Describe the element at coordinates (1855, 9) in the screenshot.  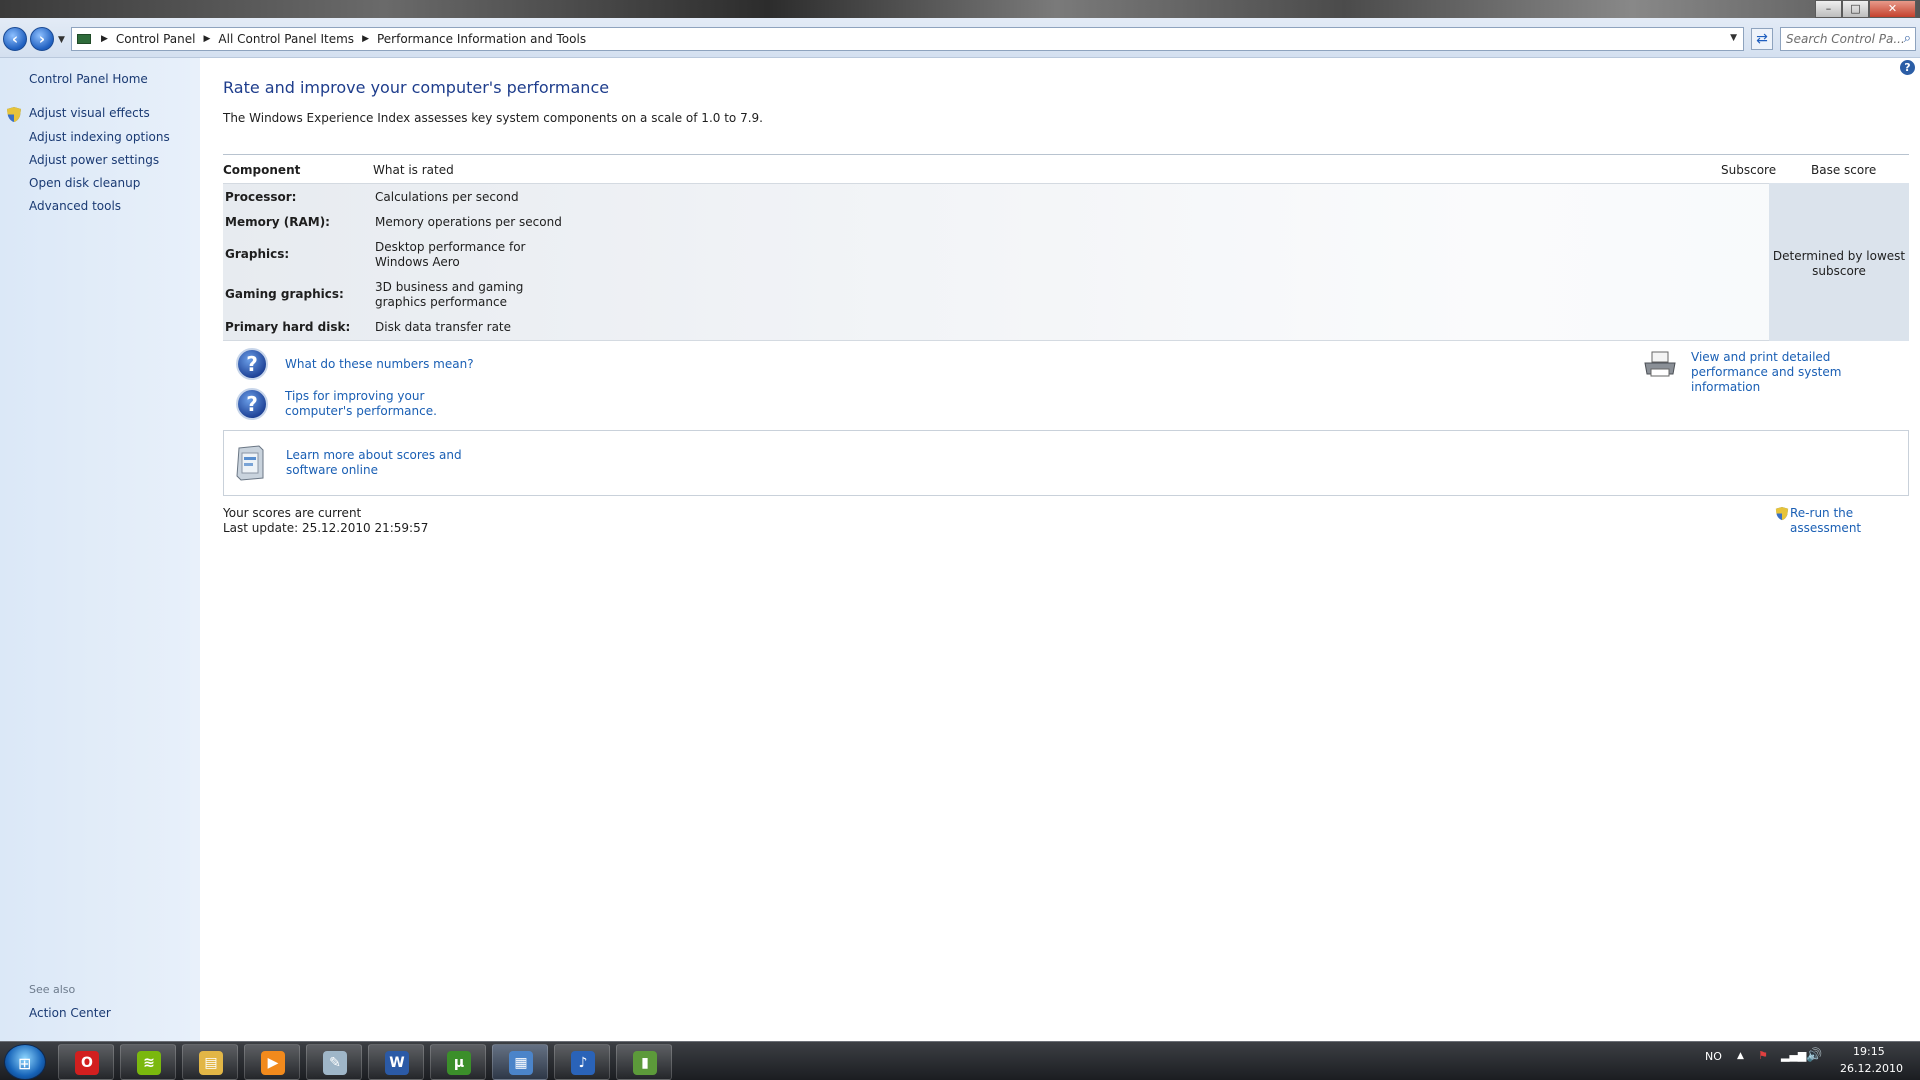
I see `maximize-button: □` at that location.